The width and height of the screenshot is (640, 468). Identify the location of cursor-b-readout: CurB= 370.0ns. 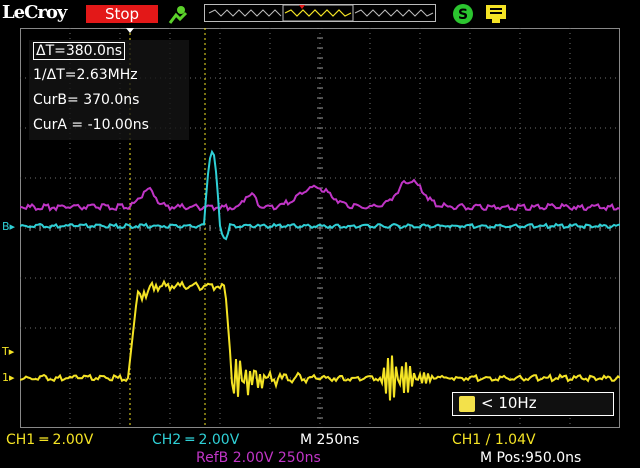
(86, 100).